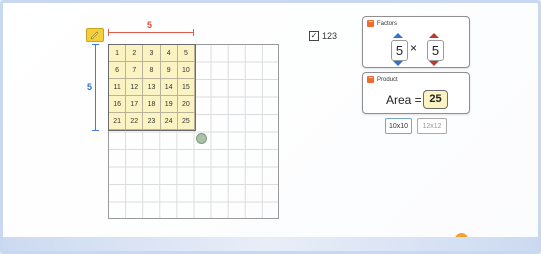 This screenshot has height=254, width=541. I want to click on height-dimension-line, so click(95, 87).